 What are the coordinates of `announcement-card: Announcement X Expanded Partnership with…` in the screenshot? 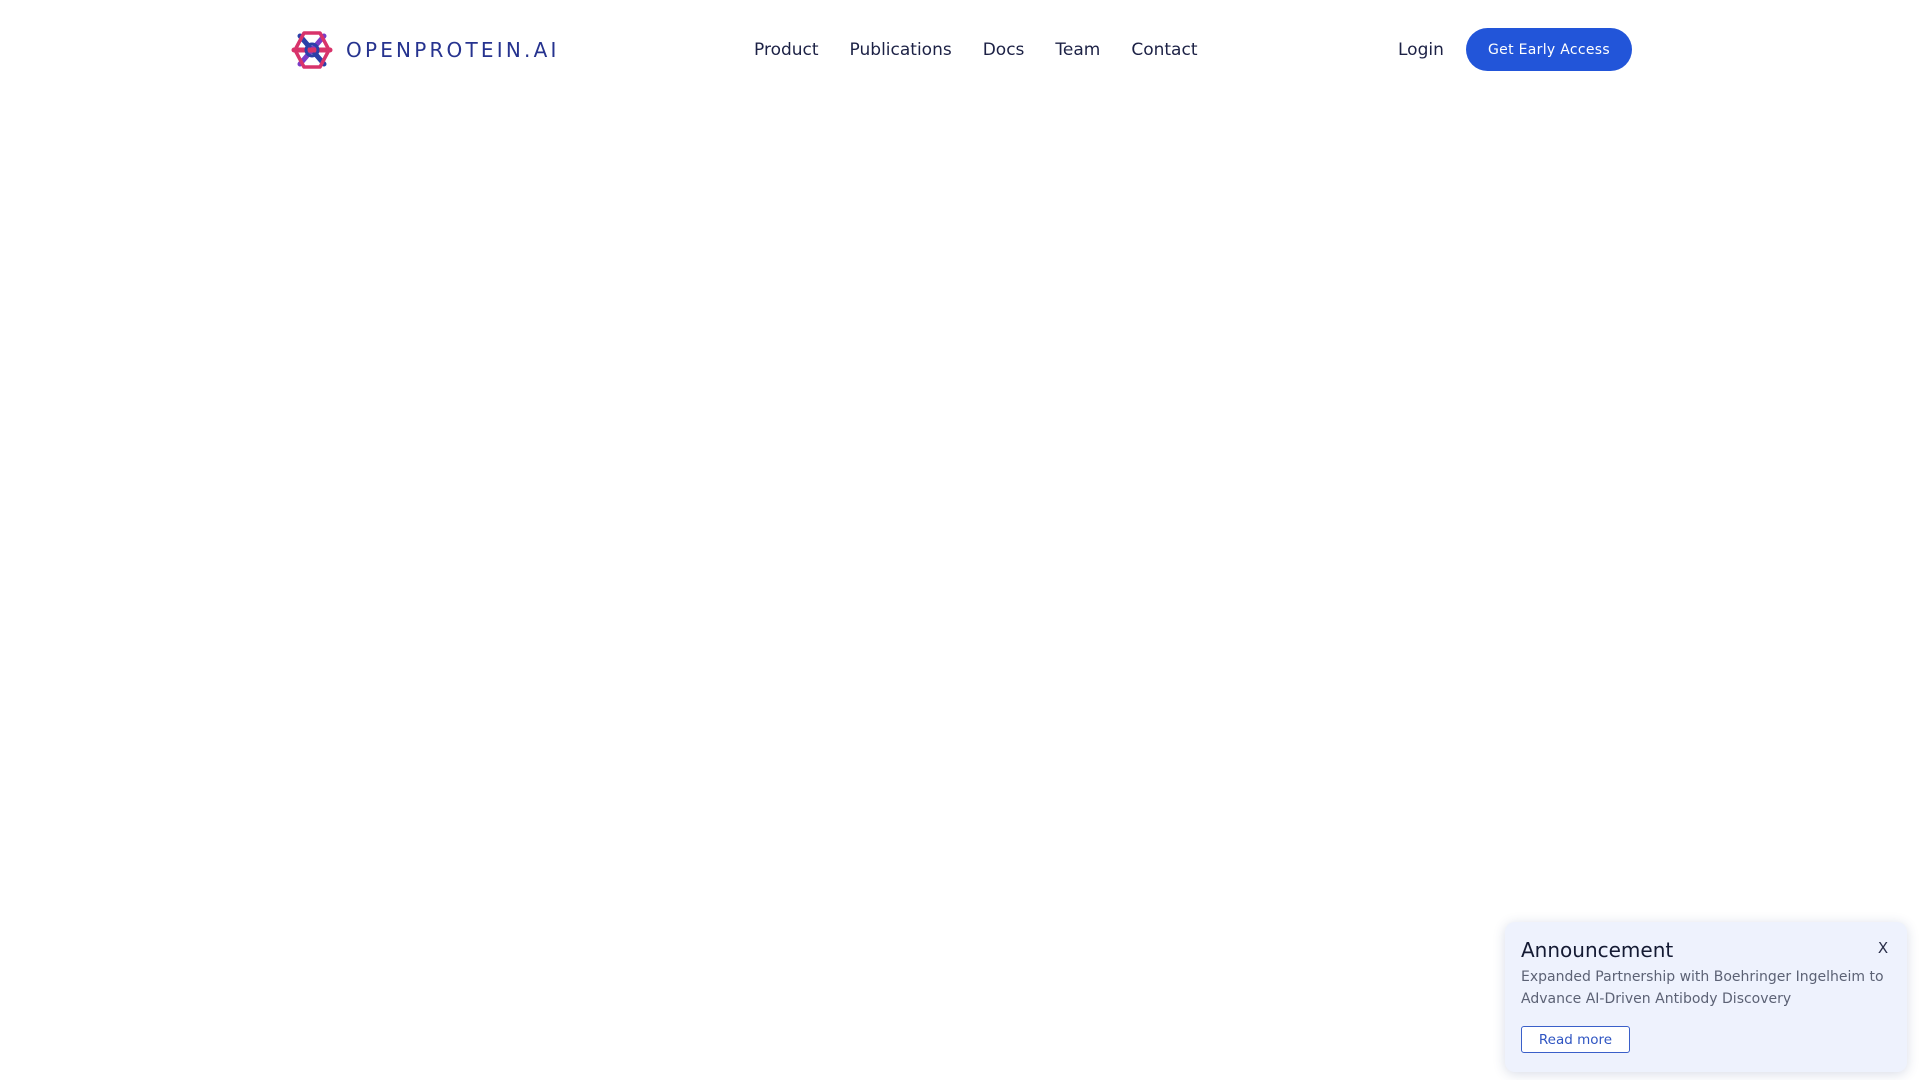 It's located at (1706, 997).